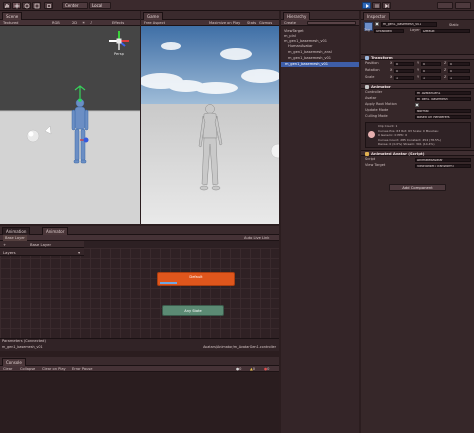 The image size is (474, 433). I want to click on tab-console: Console, so click(14, 362).